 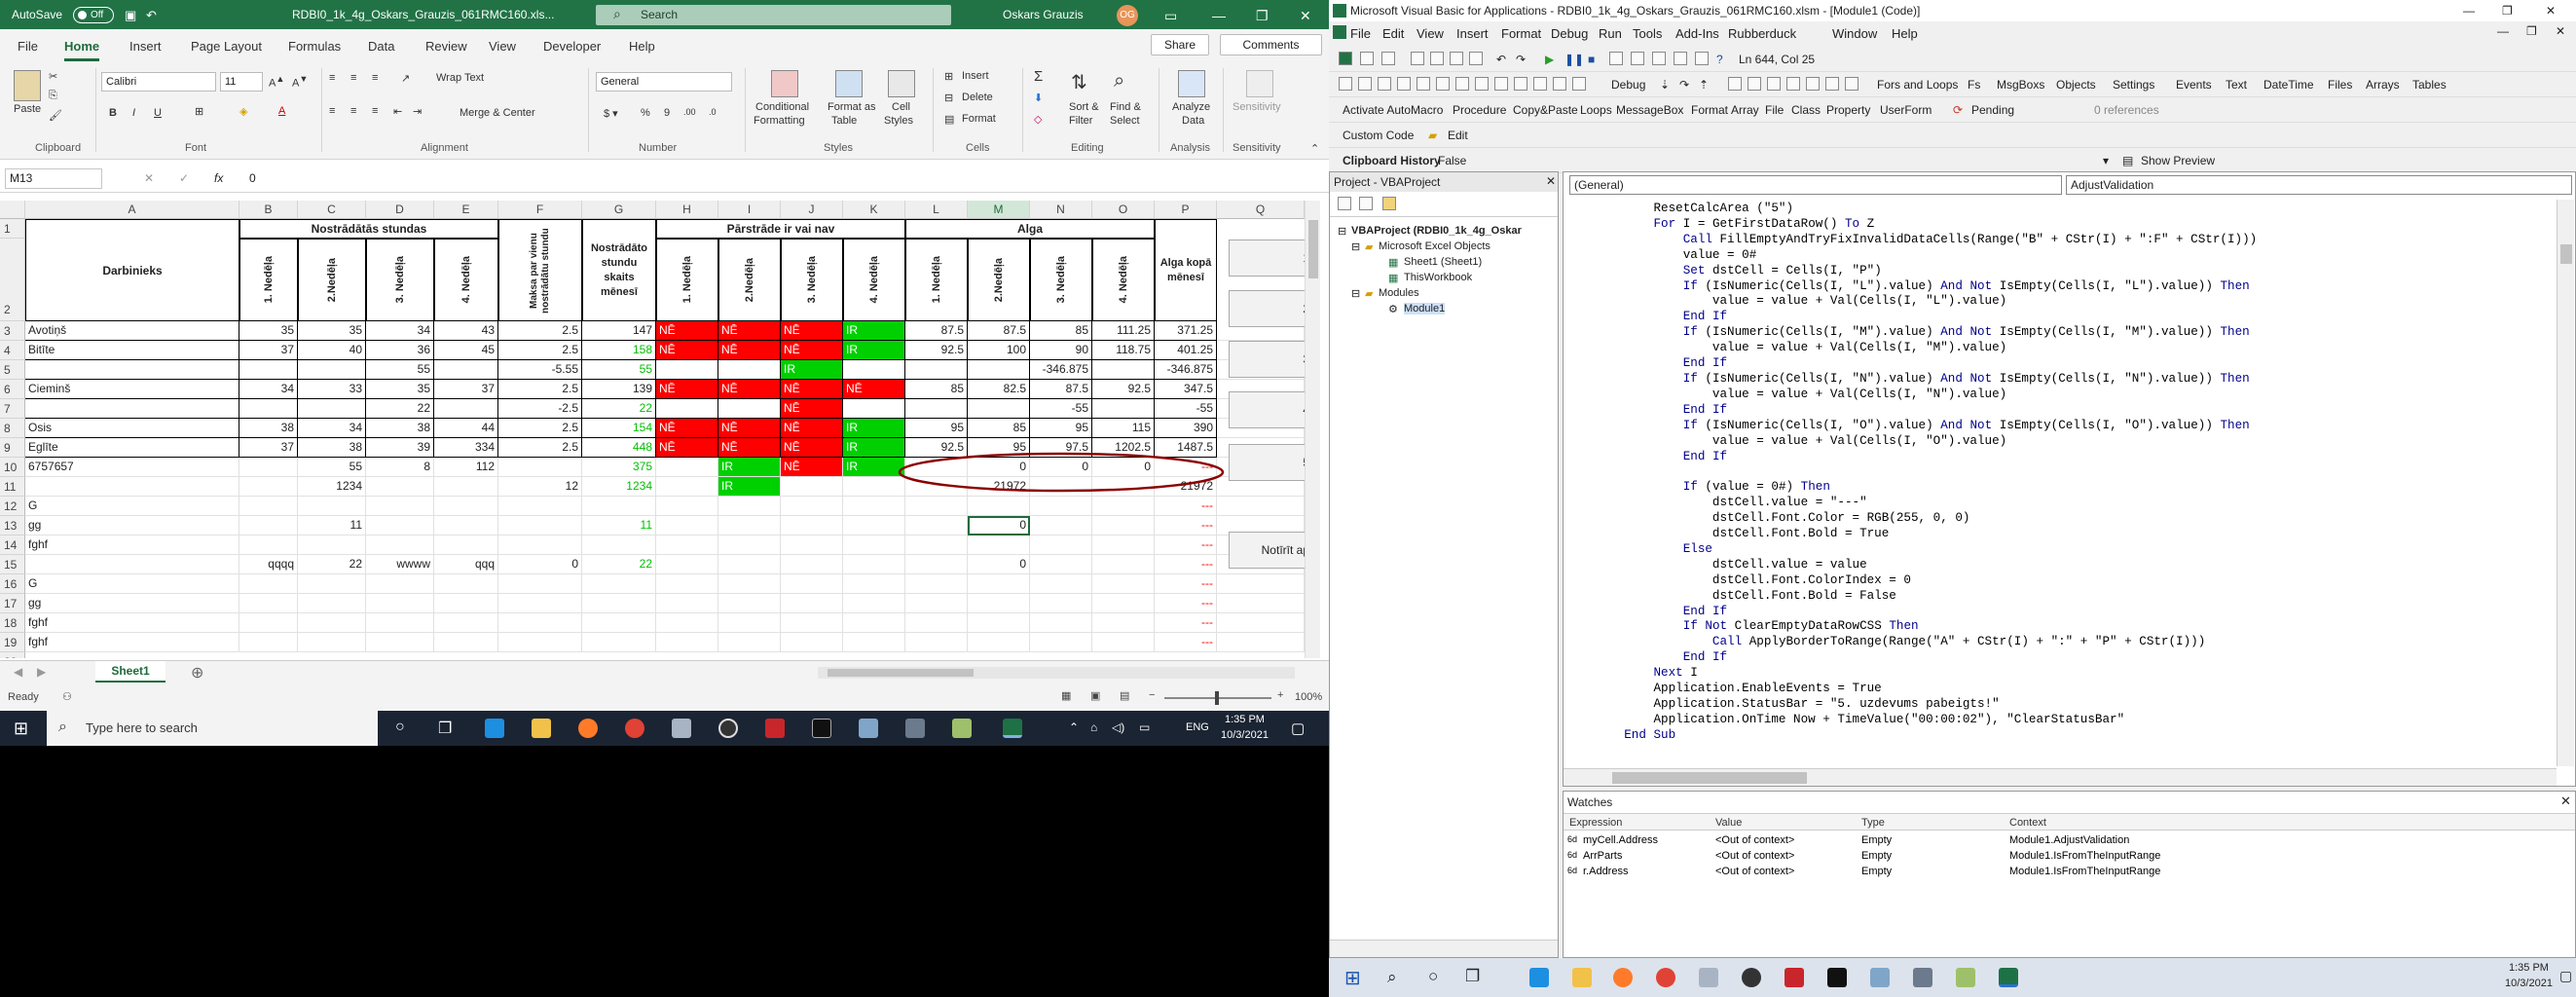 I want to click on cell-c, so click(x=332, y=545).